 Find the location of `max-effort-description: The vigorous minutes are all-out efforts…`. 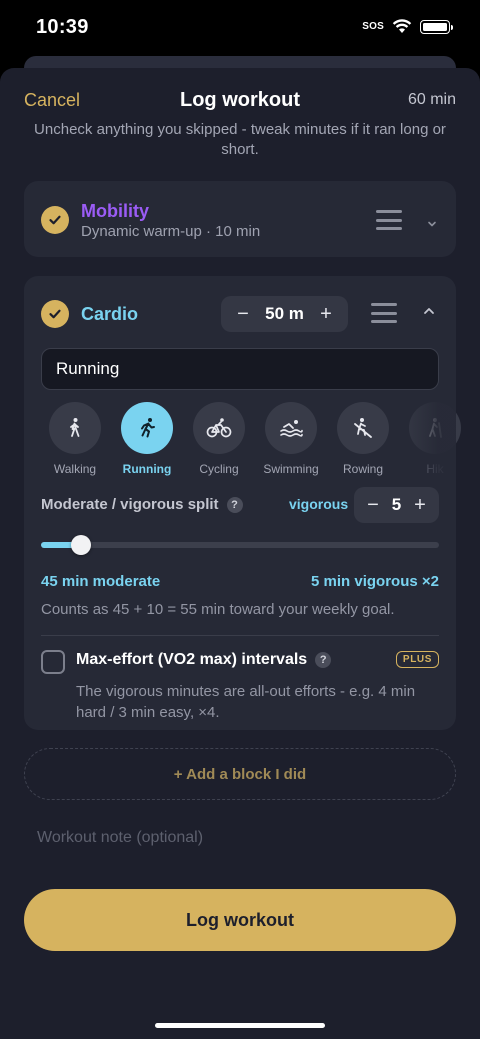

max-effort-description: The vigorous minutes are all-out efforts… is located at coordinates (246, 702).